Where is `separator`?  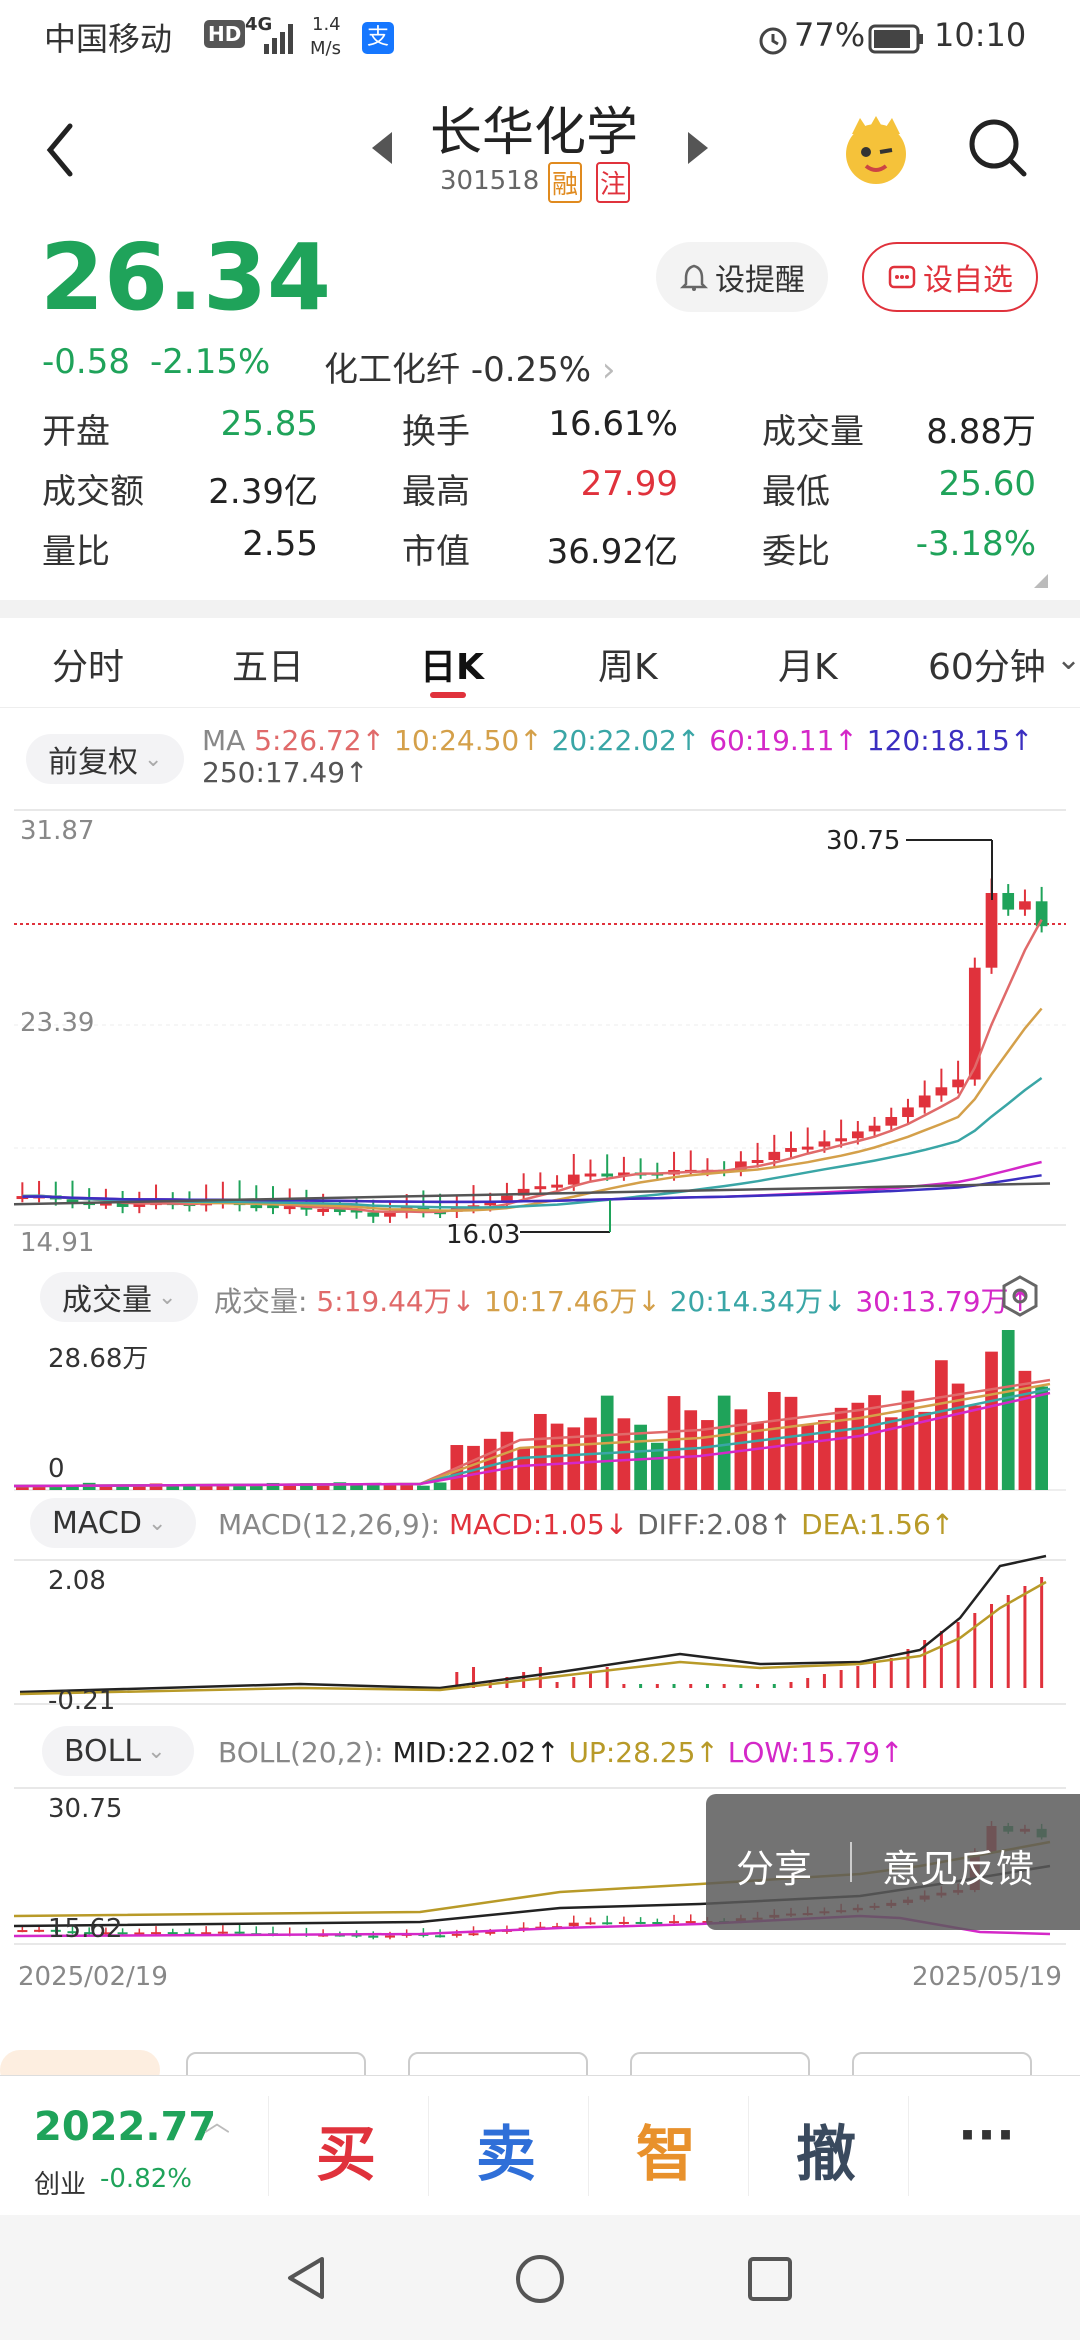
separator is located at coordinates (588, 2146).